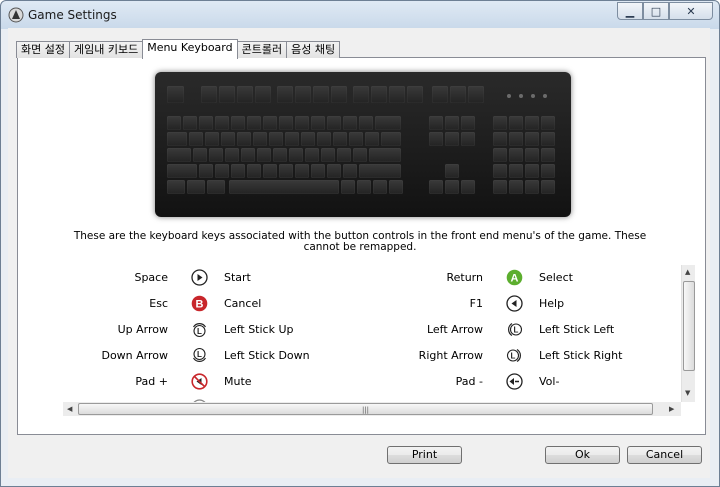  Describe the element at coordinates (190, 49) in the screenshot. I see `tab-menu-keyboard: Menu Keyboard` at that location.